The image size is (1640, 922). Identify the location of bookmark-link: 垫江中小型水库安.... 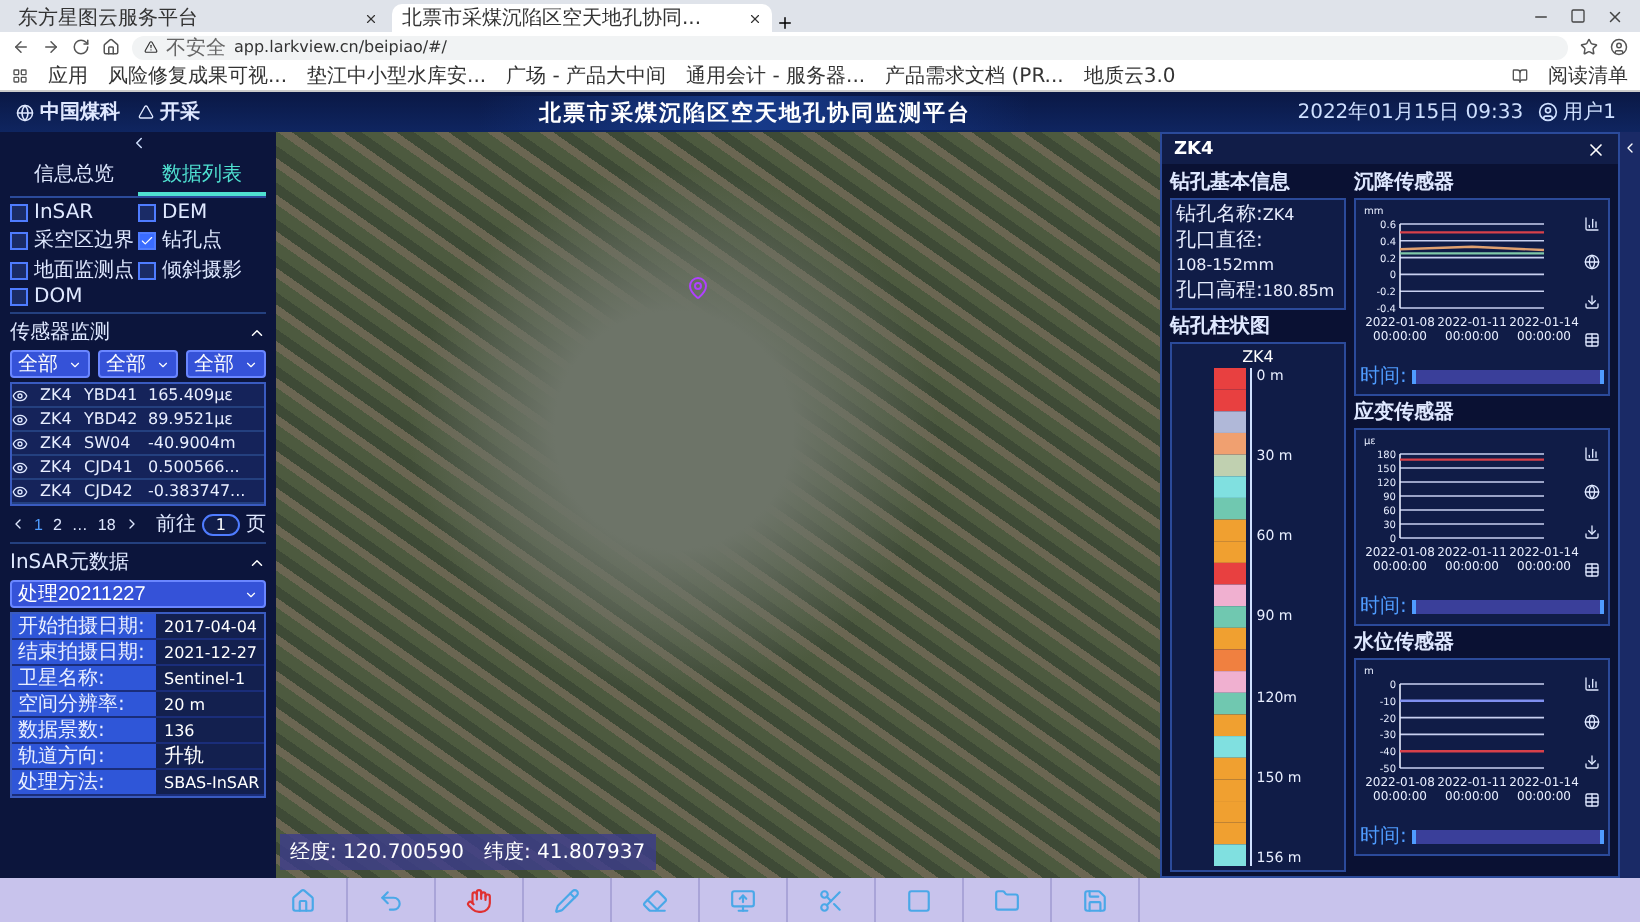
(397, 76).